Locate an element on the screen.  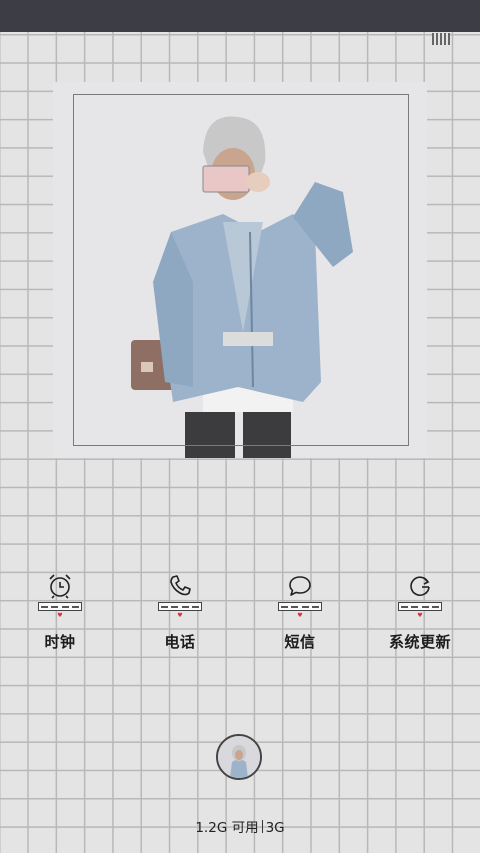
avatar is located at coordinates (239, 757).